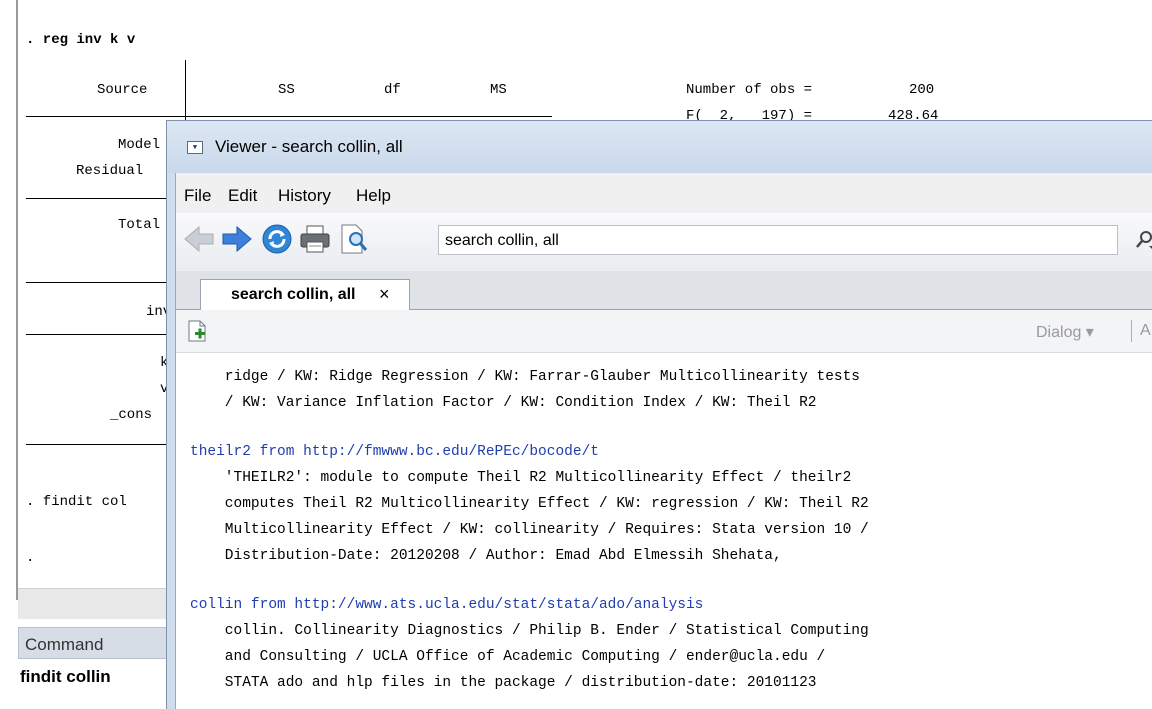  I want to click on back-arrow-icon, so click(199, 239).